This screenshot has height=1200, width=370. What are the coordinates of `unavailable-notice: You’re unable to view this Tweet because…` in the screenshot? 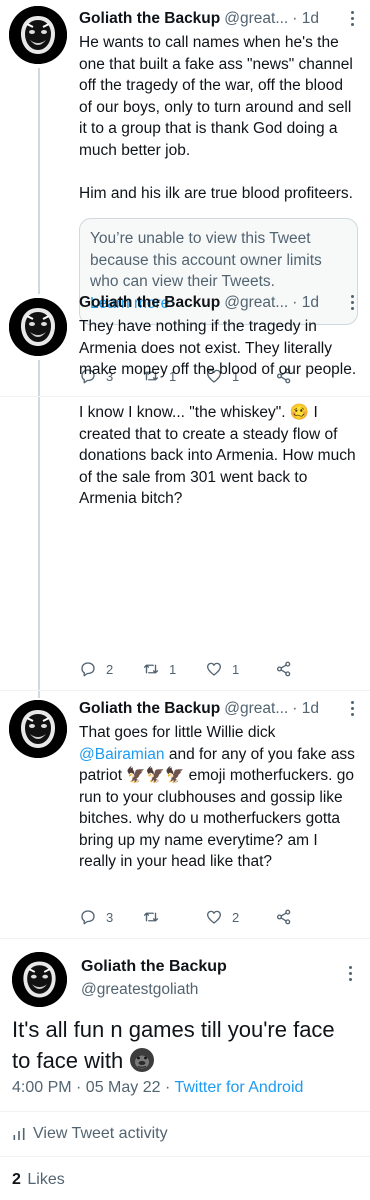 It's located at (206, 260).